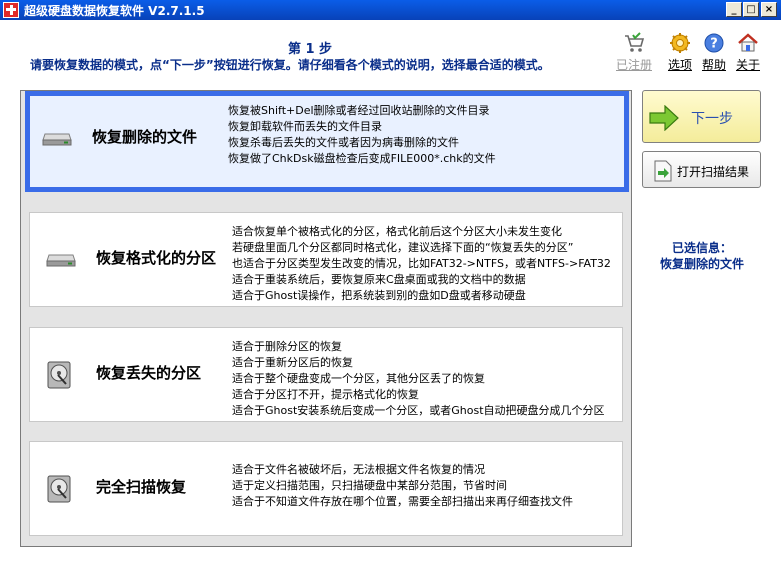 This screenshot has height=568, width=781. Describe the element at coordinates (635, 42) in the screenshot. I see `cart-icon` at that location.